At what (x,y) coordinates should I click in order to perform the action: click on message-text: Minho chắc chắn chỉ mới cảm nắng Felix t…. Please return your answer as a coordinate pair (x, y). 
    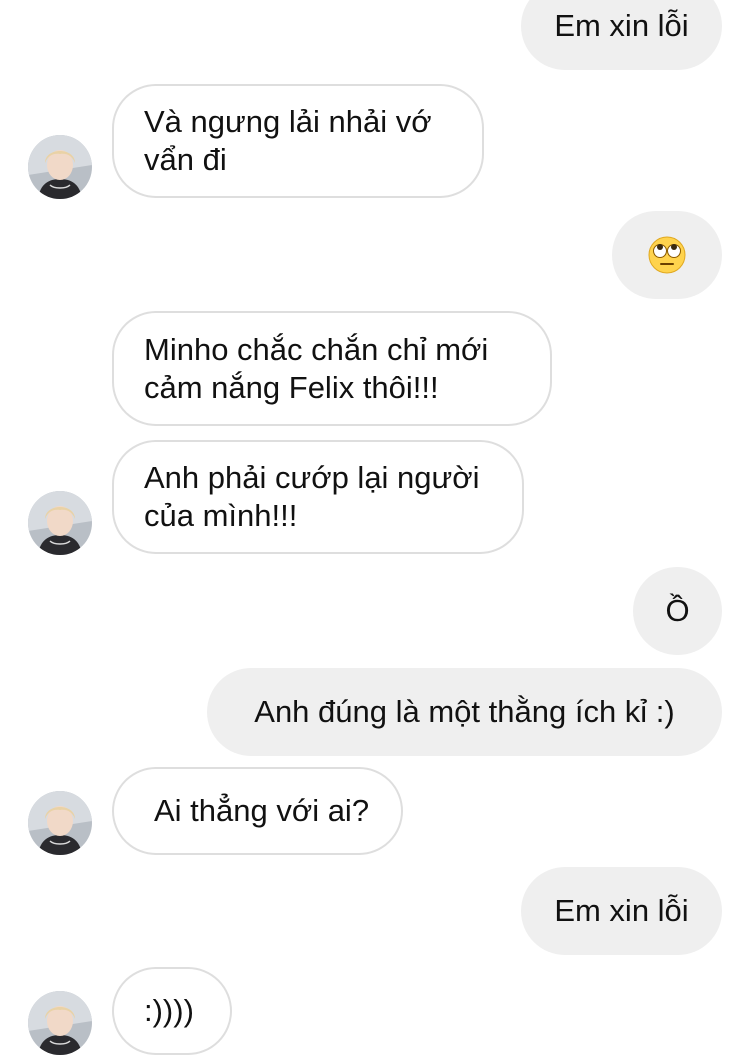
    Looking at the image, I should click on (316, 368).